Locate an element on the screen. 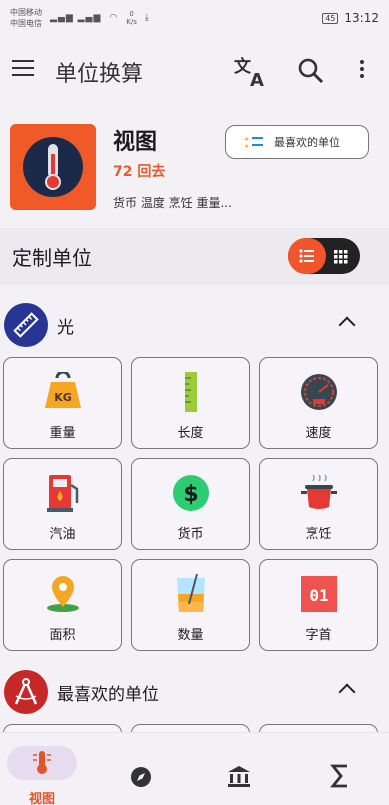  carrier-1: 中国移动 is located at coordinates (26, 12).